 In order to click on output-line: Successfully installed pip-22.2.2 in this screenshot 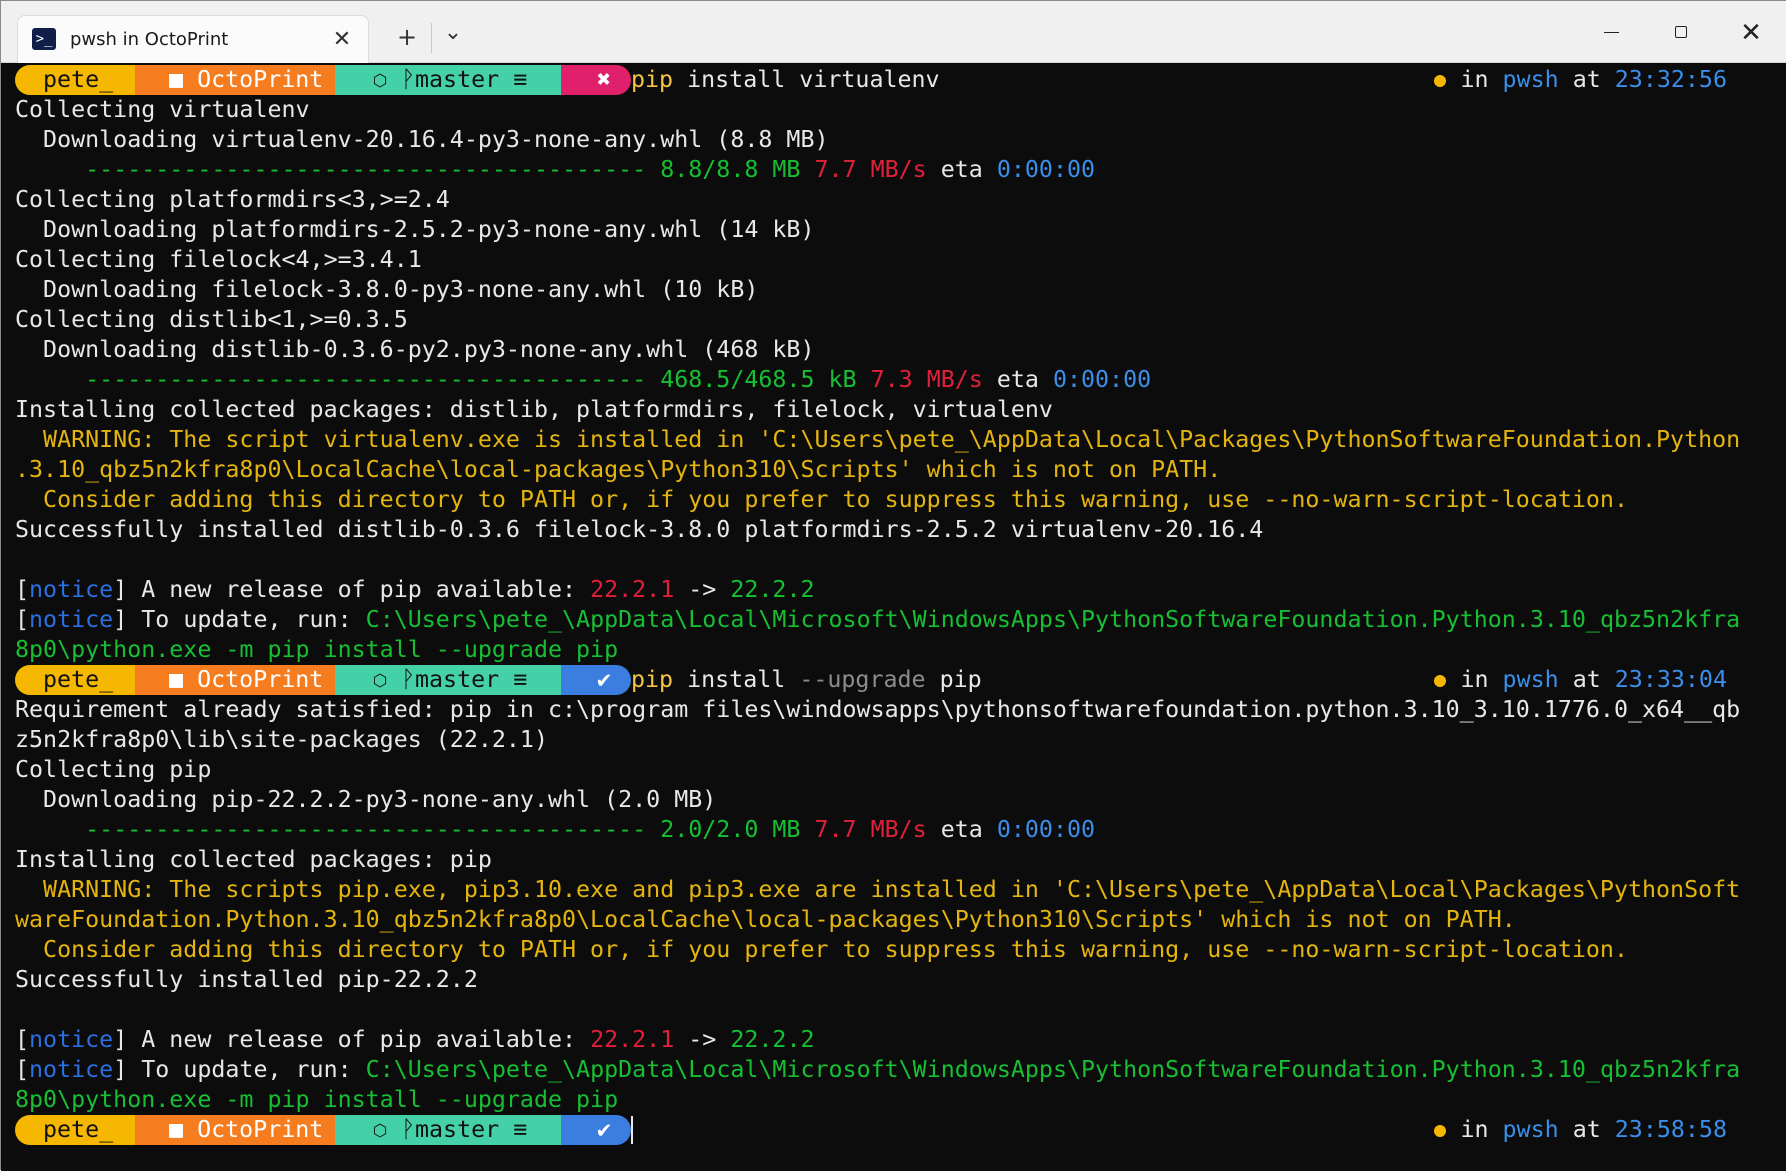, I will do `click(246, 979)`.